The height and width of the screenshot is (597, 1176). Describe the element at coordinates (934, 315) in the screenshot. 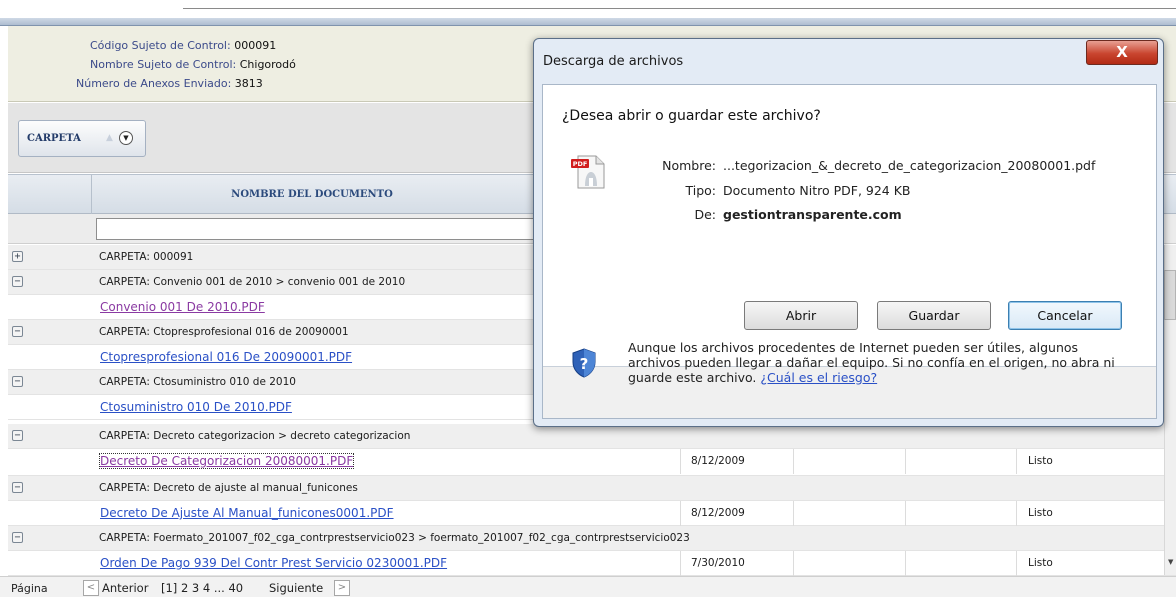

I see `save-button: Guardar` at that location.